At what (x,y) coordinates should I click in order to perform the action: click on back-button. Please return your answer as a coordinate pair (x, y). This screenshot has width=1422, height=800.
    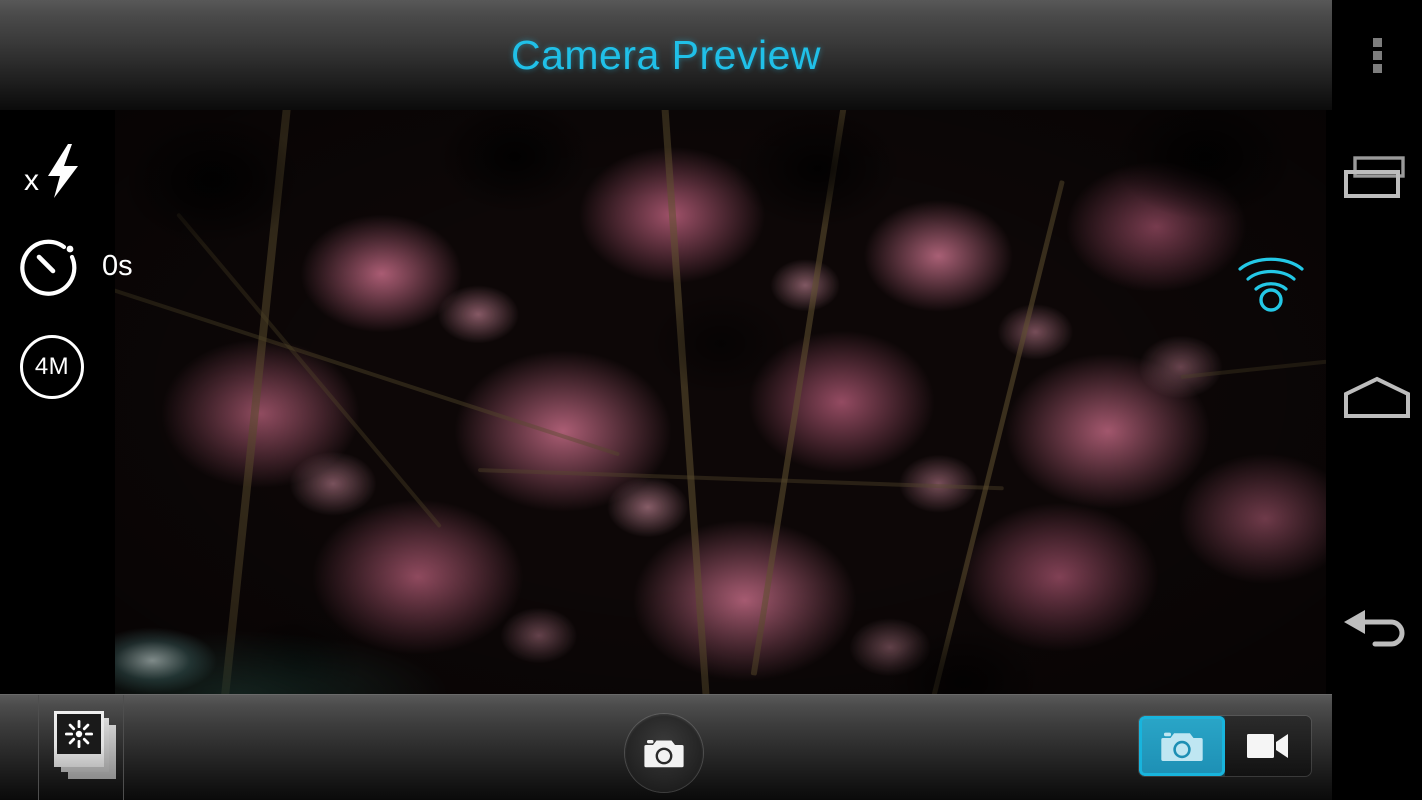
    Looking at the image, I should click on (1377, 630).